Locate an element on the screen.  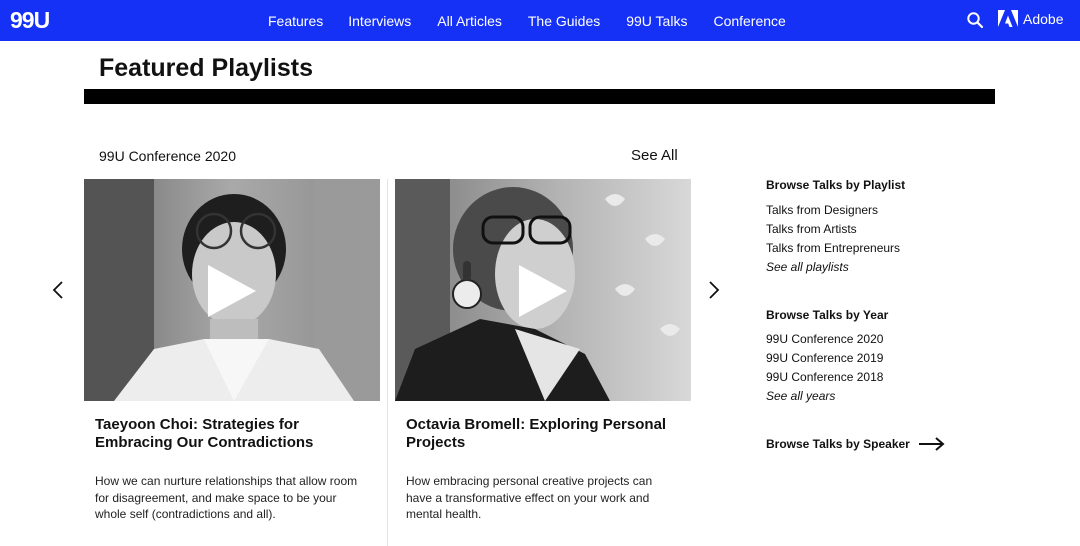
adobe-label: Adobe is located at coordinates (1043, 18).